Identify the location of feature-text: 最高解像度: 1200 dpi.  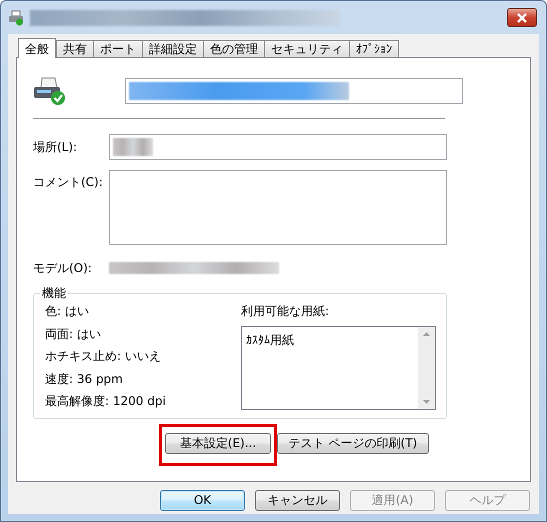
(106, 401).